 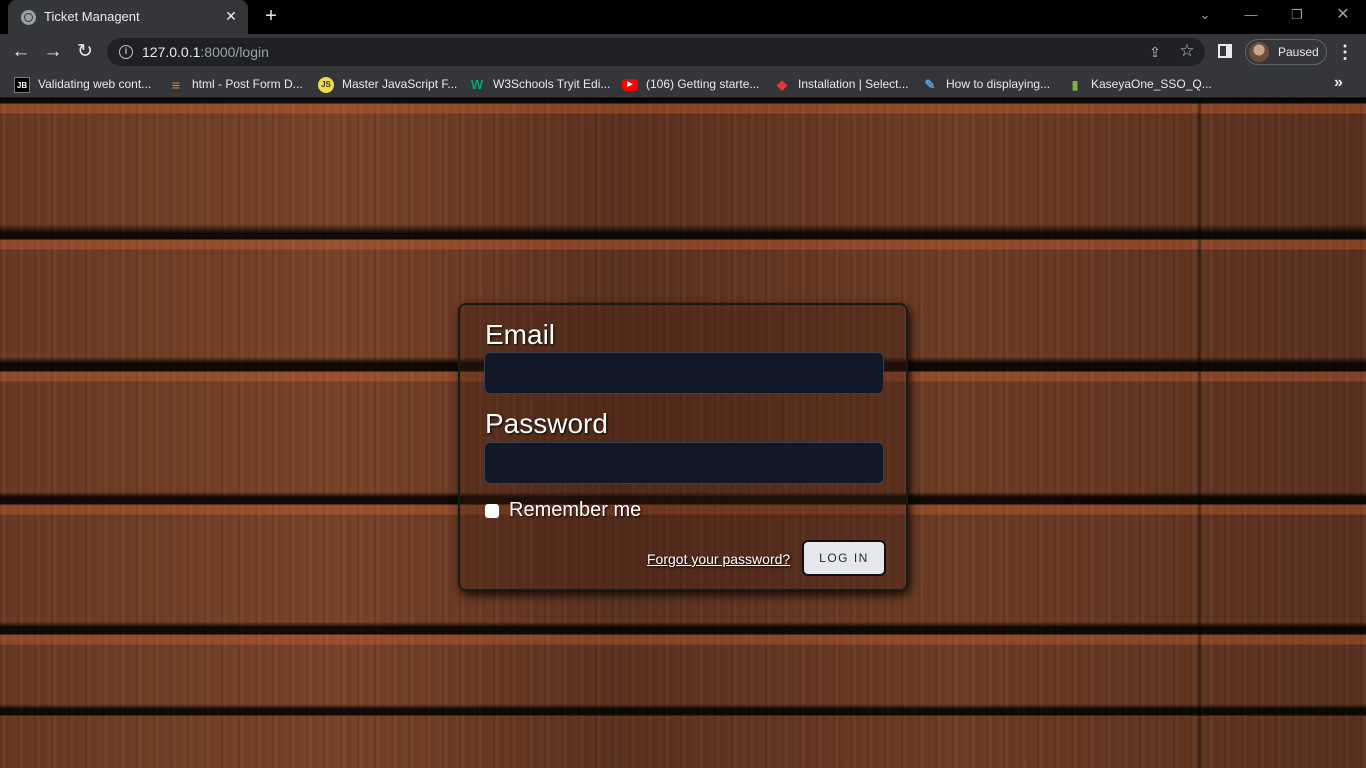 I want to click on address-bar: i 127.0.0.1:8000/login ⇪ ☆, so click(x=656, y=52).